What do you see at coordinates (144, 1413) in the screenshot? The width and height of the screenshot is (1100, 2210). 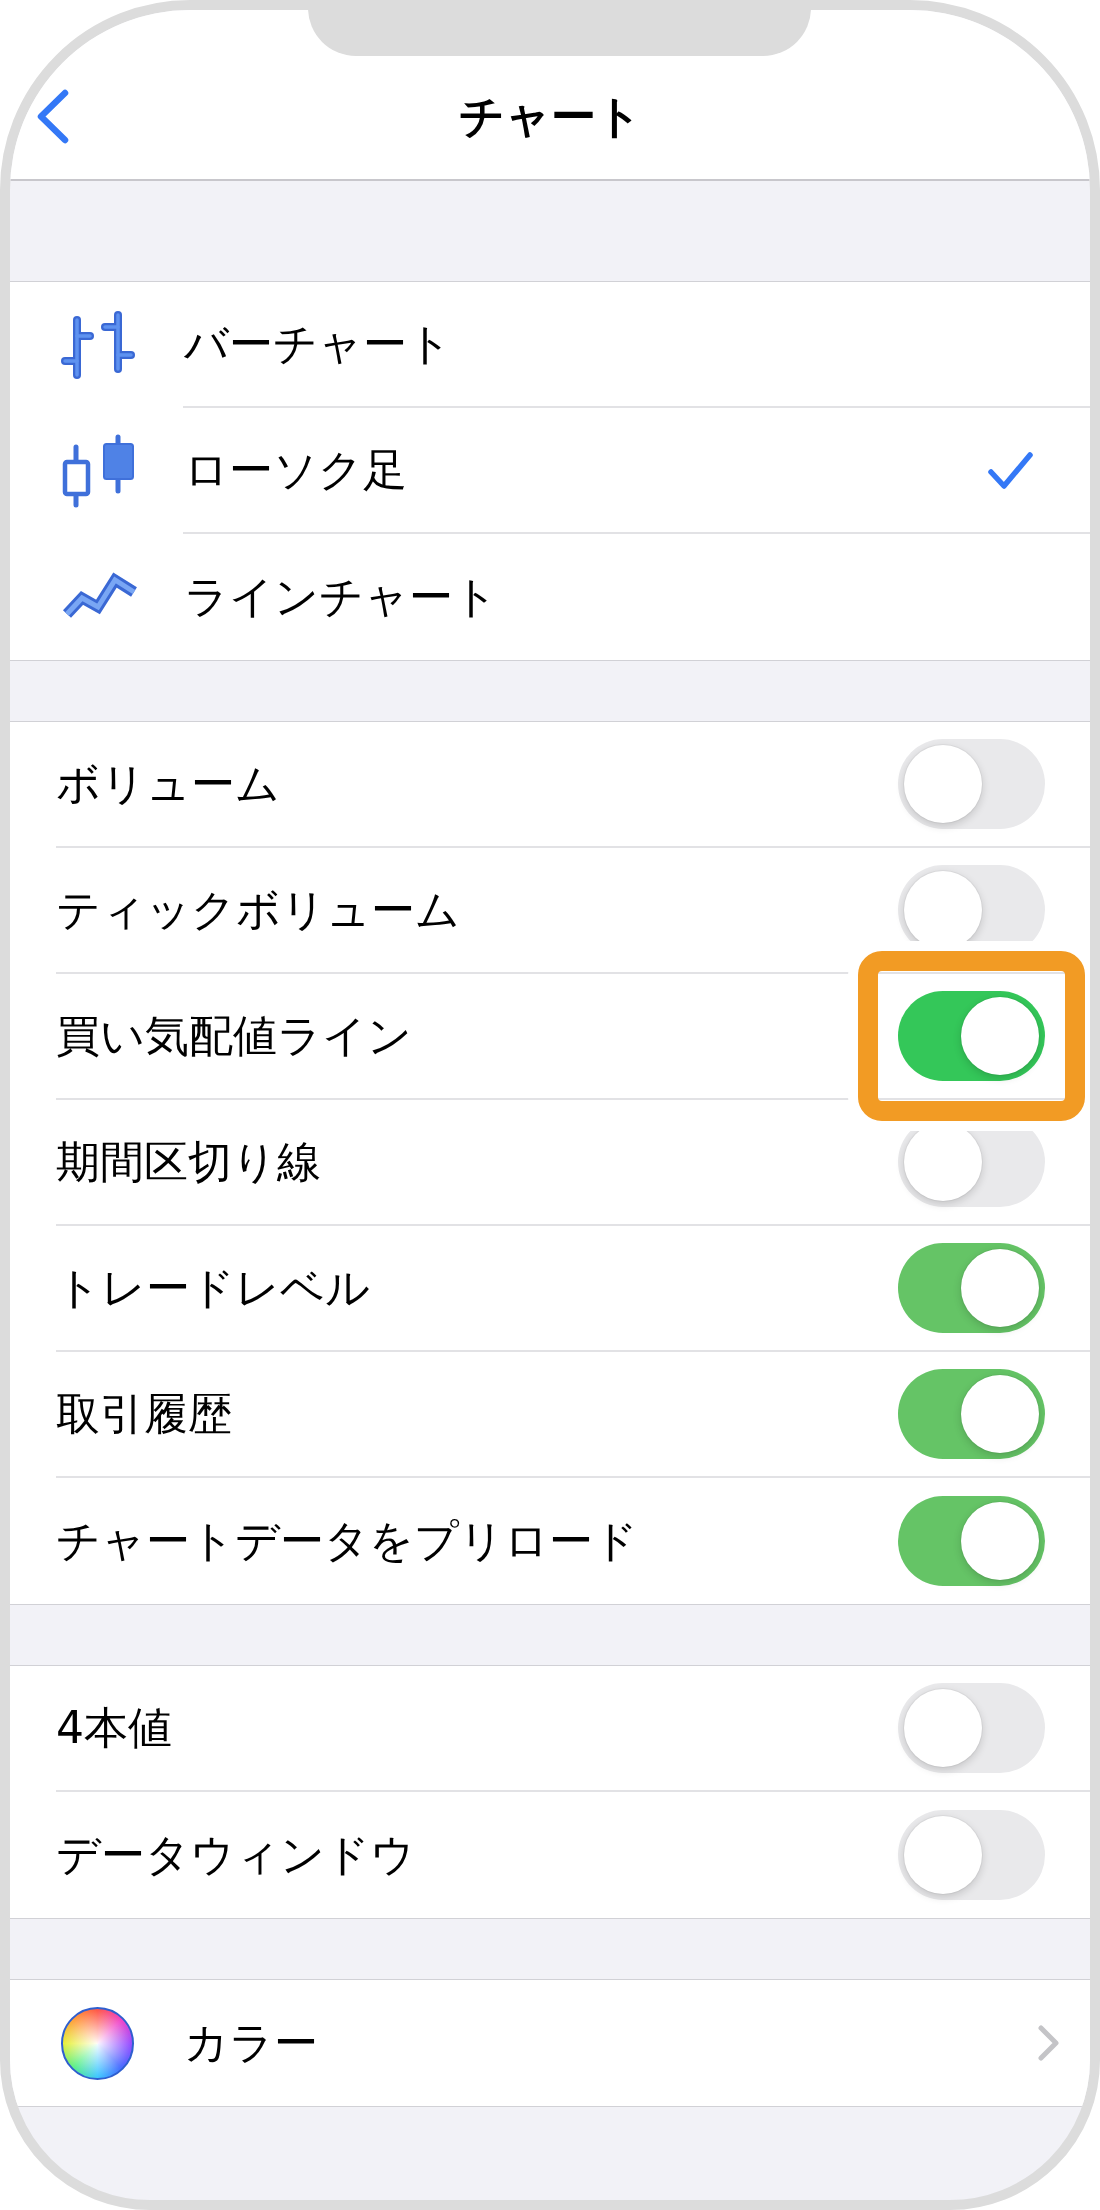 I see `setting-label: 取引履歴` at bounding box center [144, 1413].